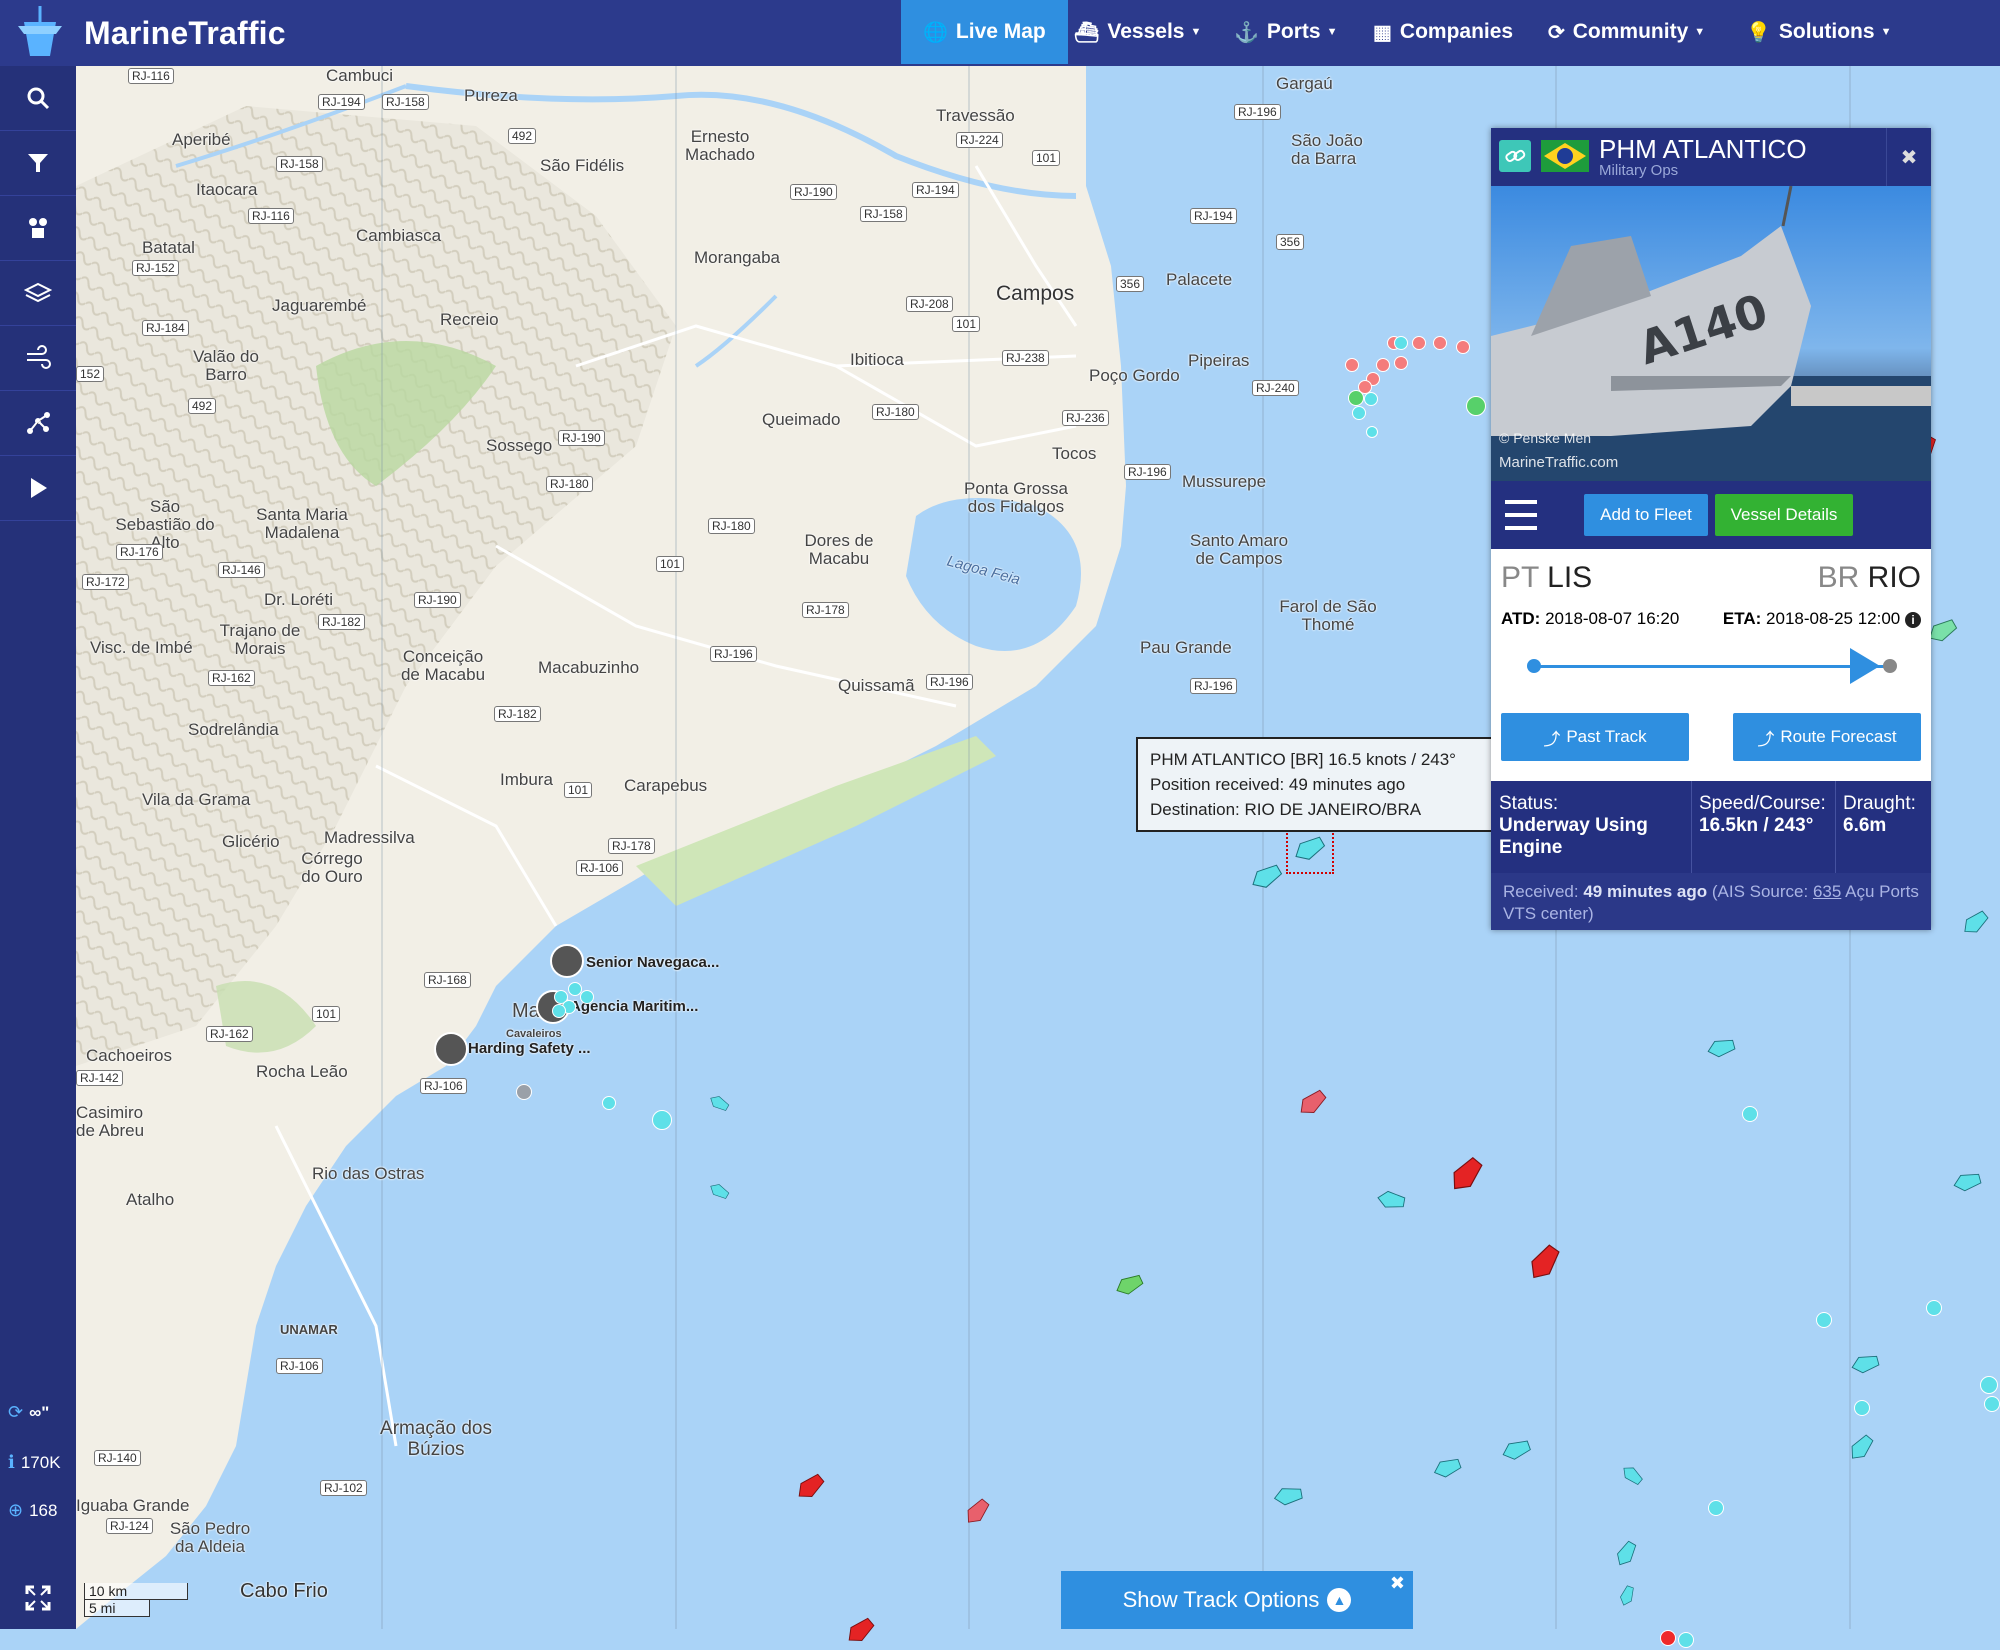 This screenshot has height=1650, width=2000. What do you see at coordinates (1443, 32) in the screenshot?
I see `nav-companies: ▦ Companies` at bounding box center [1443, 32].